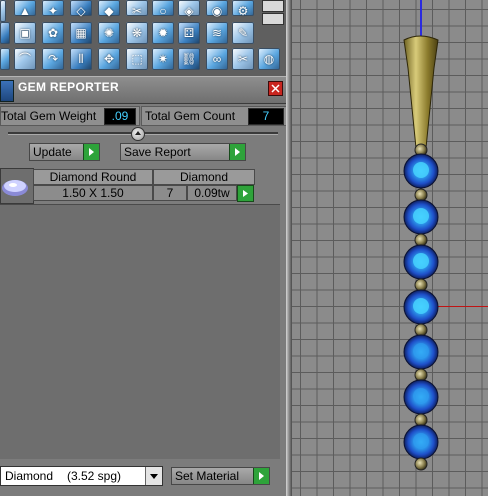  What do you see at coordinates (137, 9) in the screenshot?
I see `cut-icon: ✂` at bounding box center [137, 9].